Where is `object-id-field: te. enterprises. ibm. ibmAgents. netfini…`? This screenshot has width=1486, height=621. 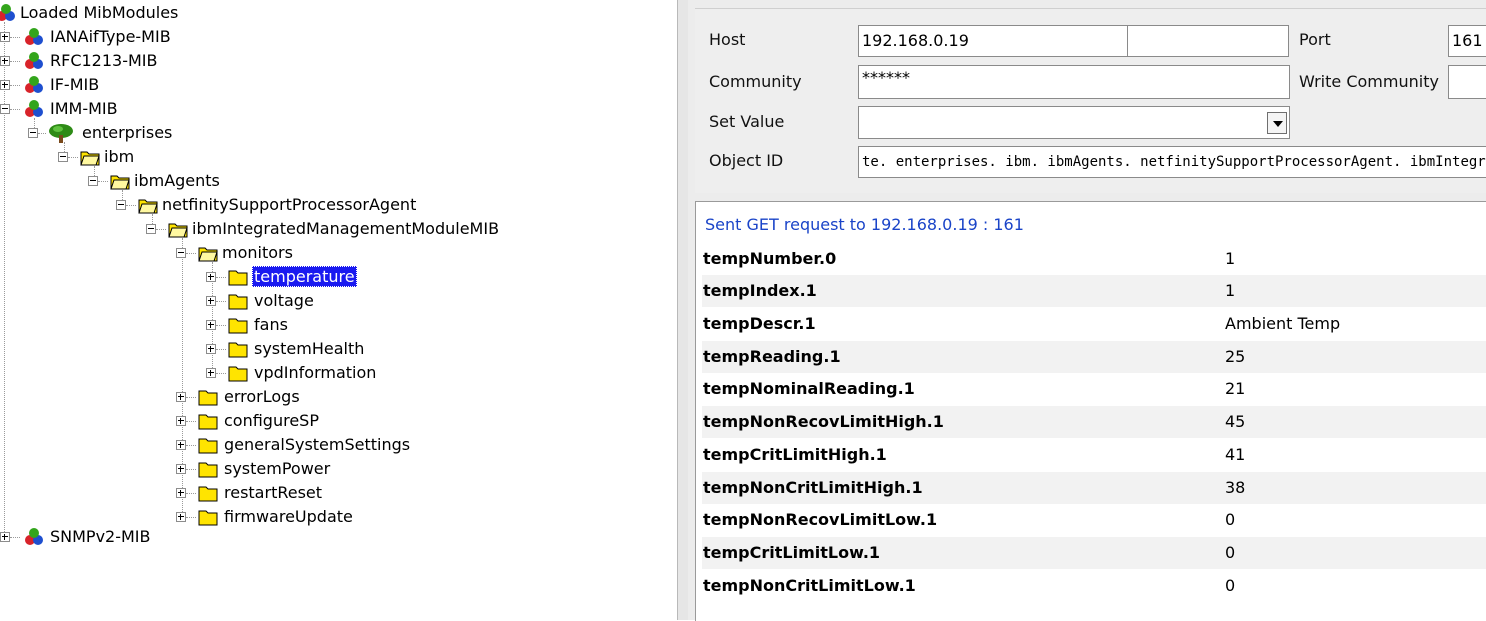 object-id-field: te. enterprises. ibm. ibmAgents. netfini… is located at coordinates (1172, 162).